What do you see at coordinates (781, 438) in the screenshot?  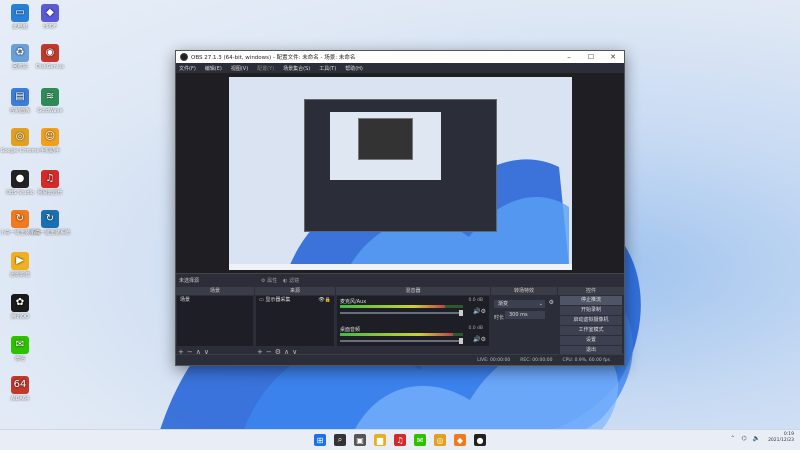 I see `clock: 0:19 2021/12/23` at bounding box center [781, 438].